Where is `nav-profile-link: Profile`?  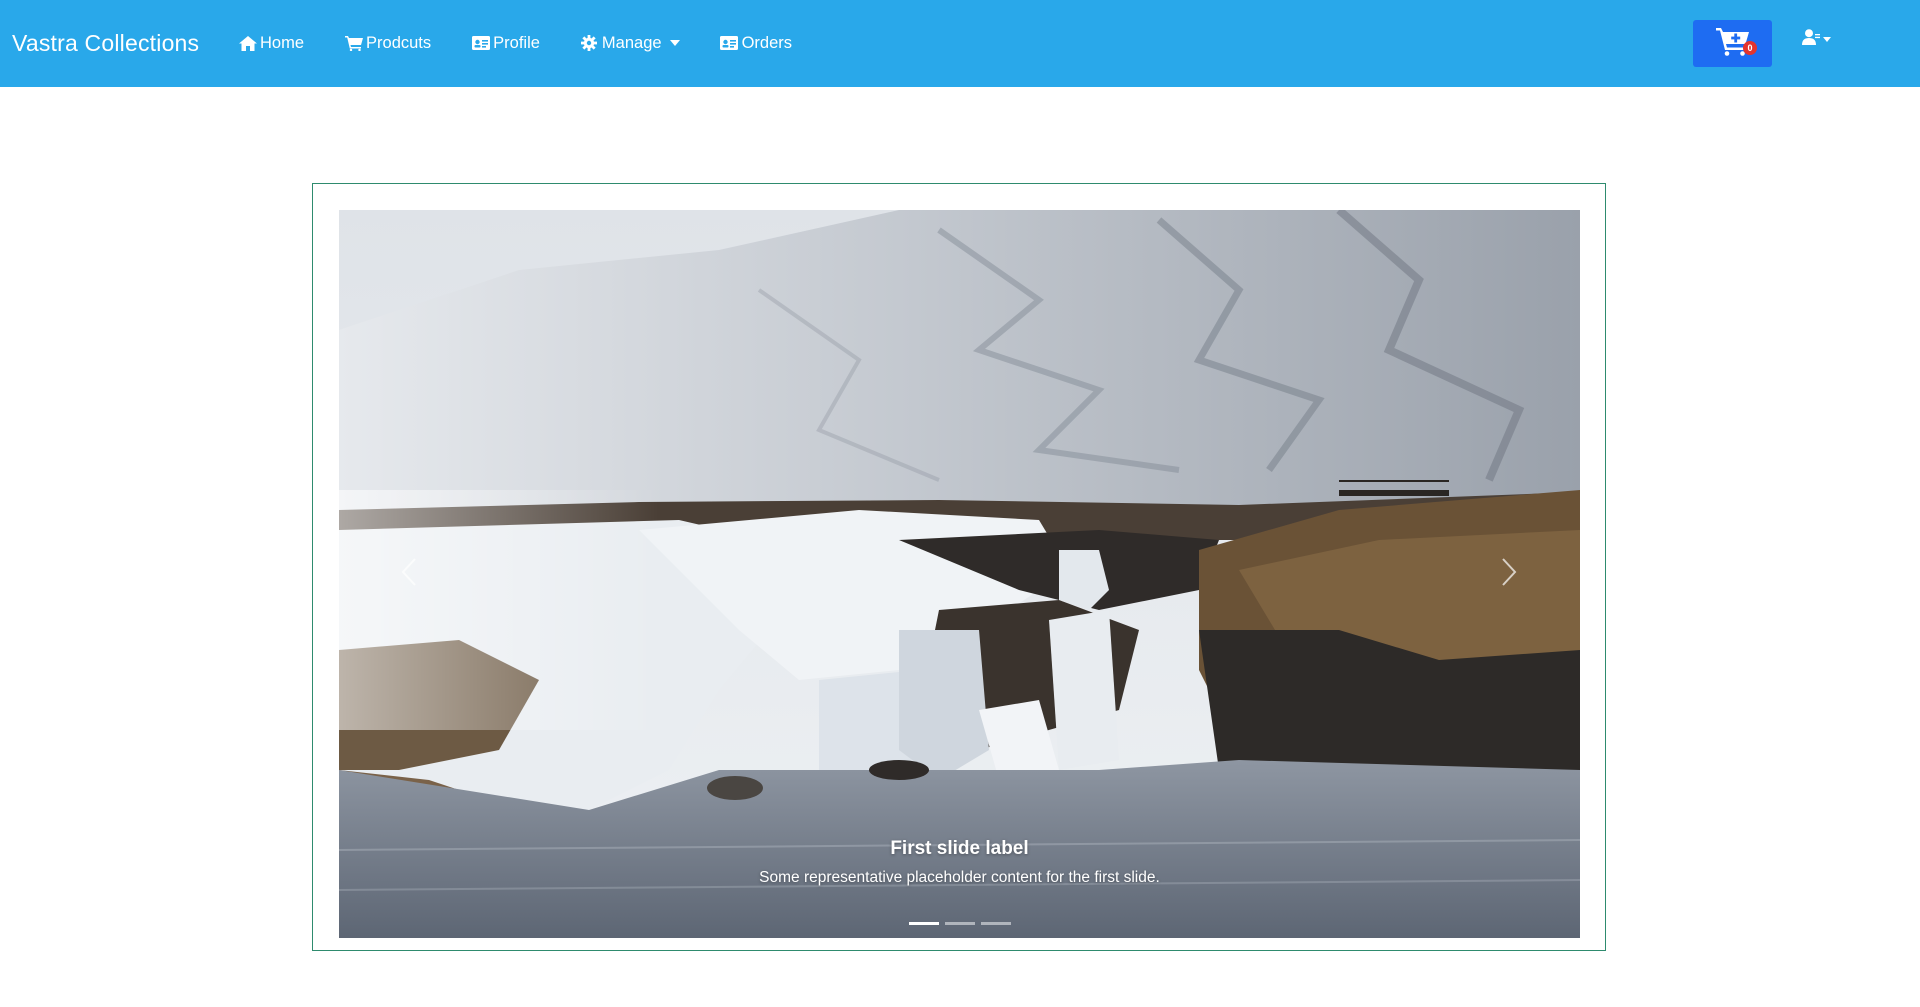
nav-profile-link: Profile is located at coordinates (505, 43).